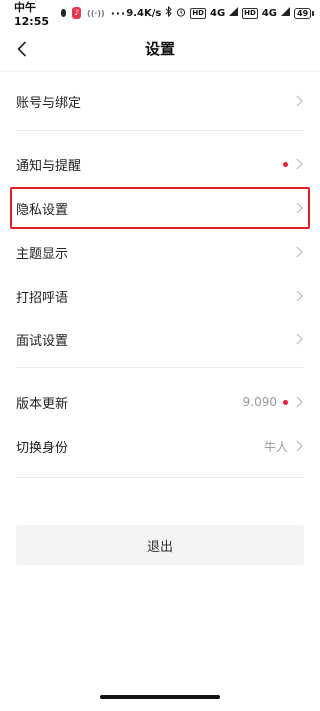  I want to click on notification-dot-icon, so click(63, 13).